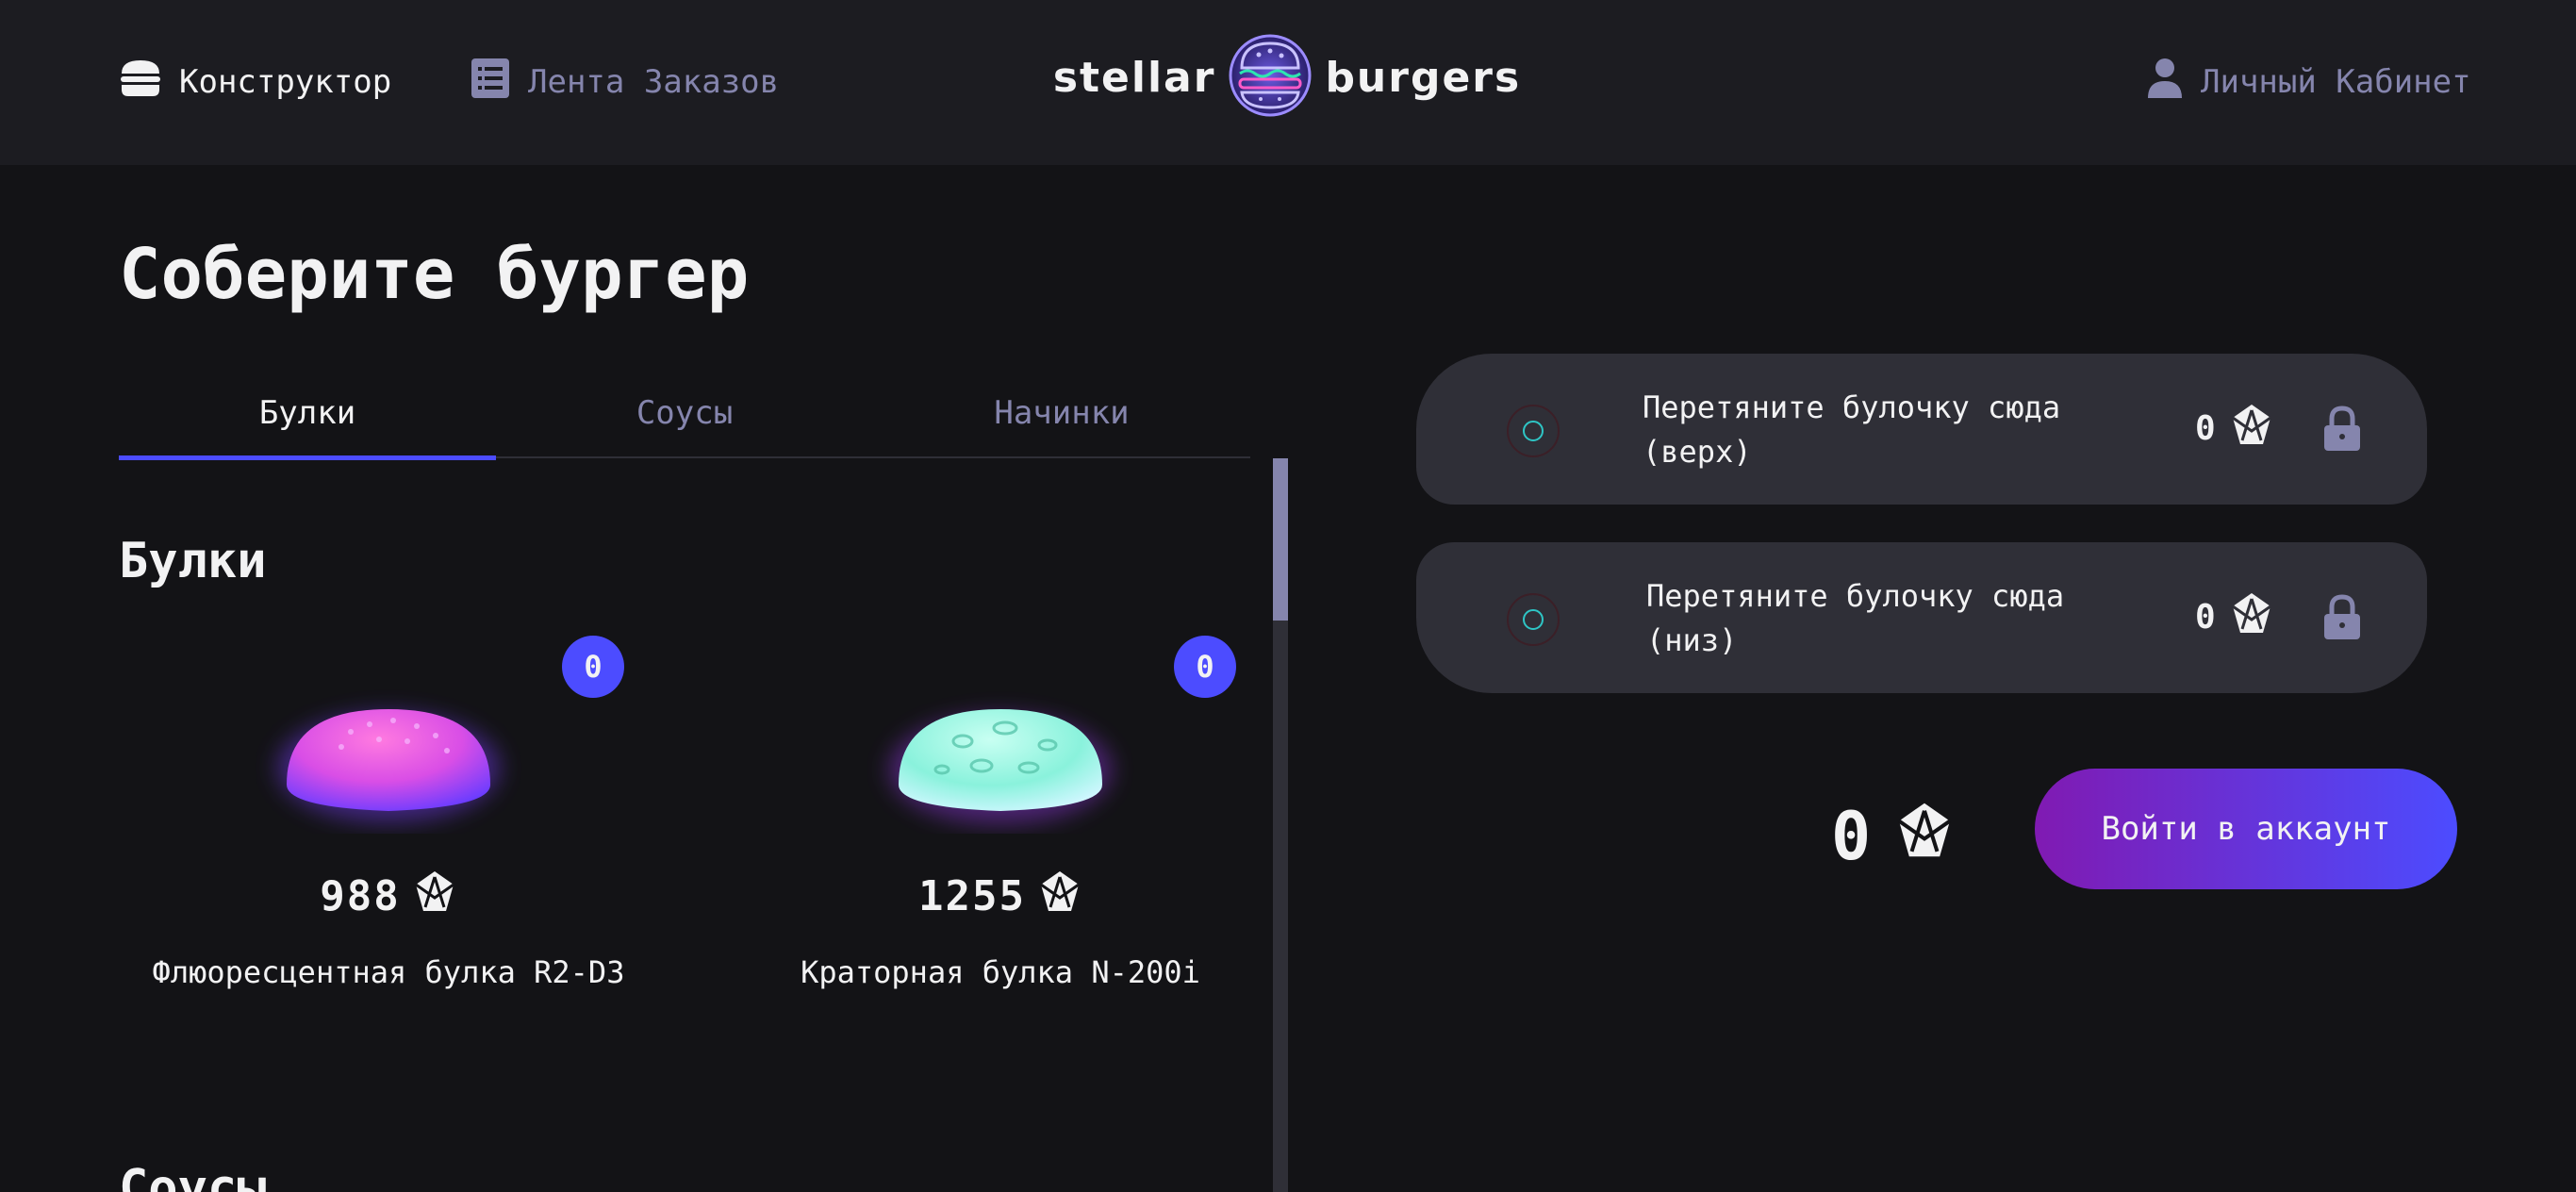  I want to click on price-value: 1255, so click(972, 896).